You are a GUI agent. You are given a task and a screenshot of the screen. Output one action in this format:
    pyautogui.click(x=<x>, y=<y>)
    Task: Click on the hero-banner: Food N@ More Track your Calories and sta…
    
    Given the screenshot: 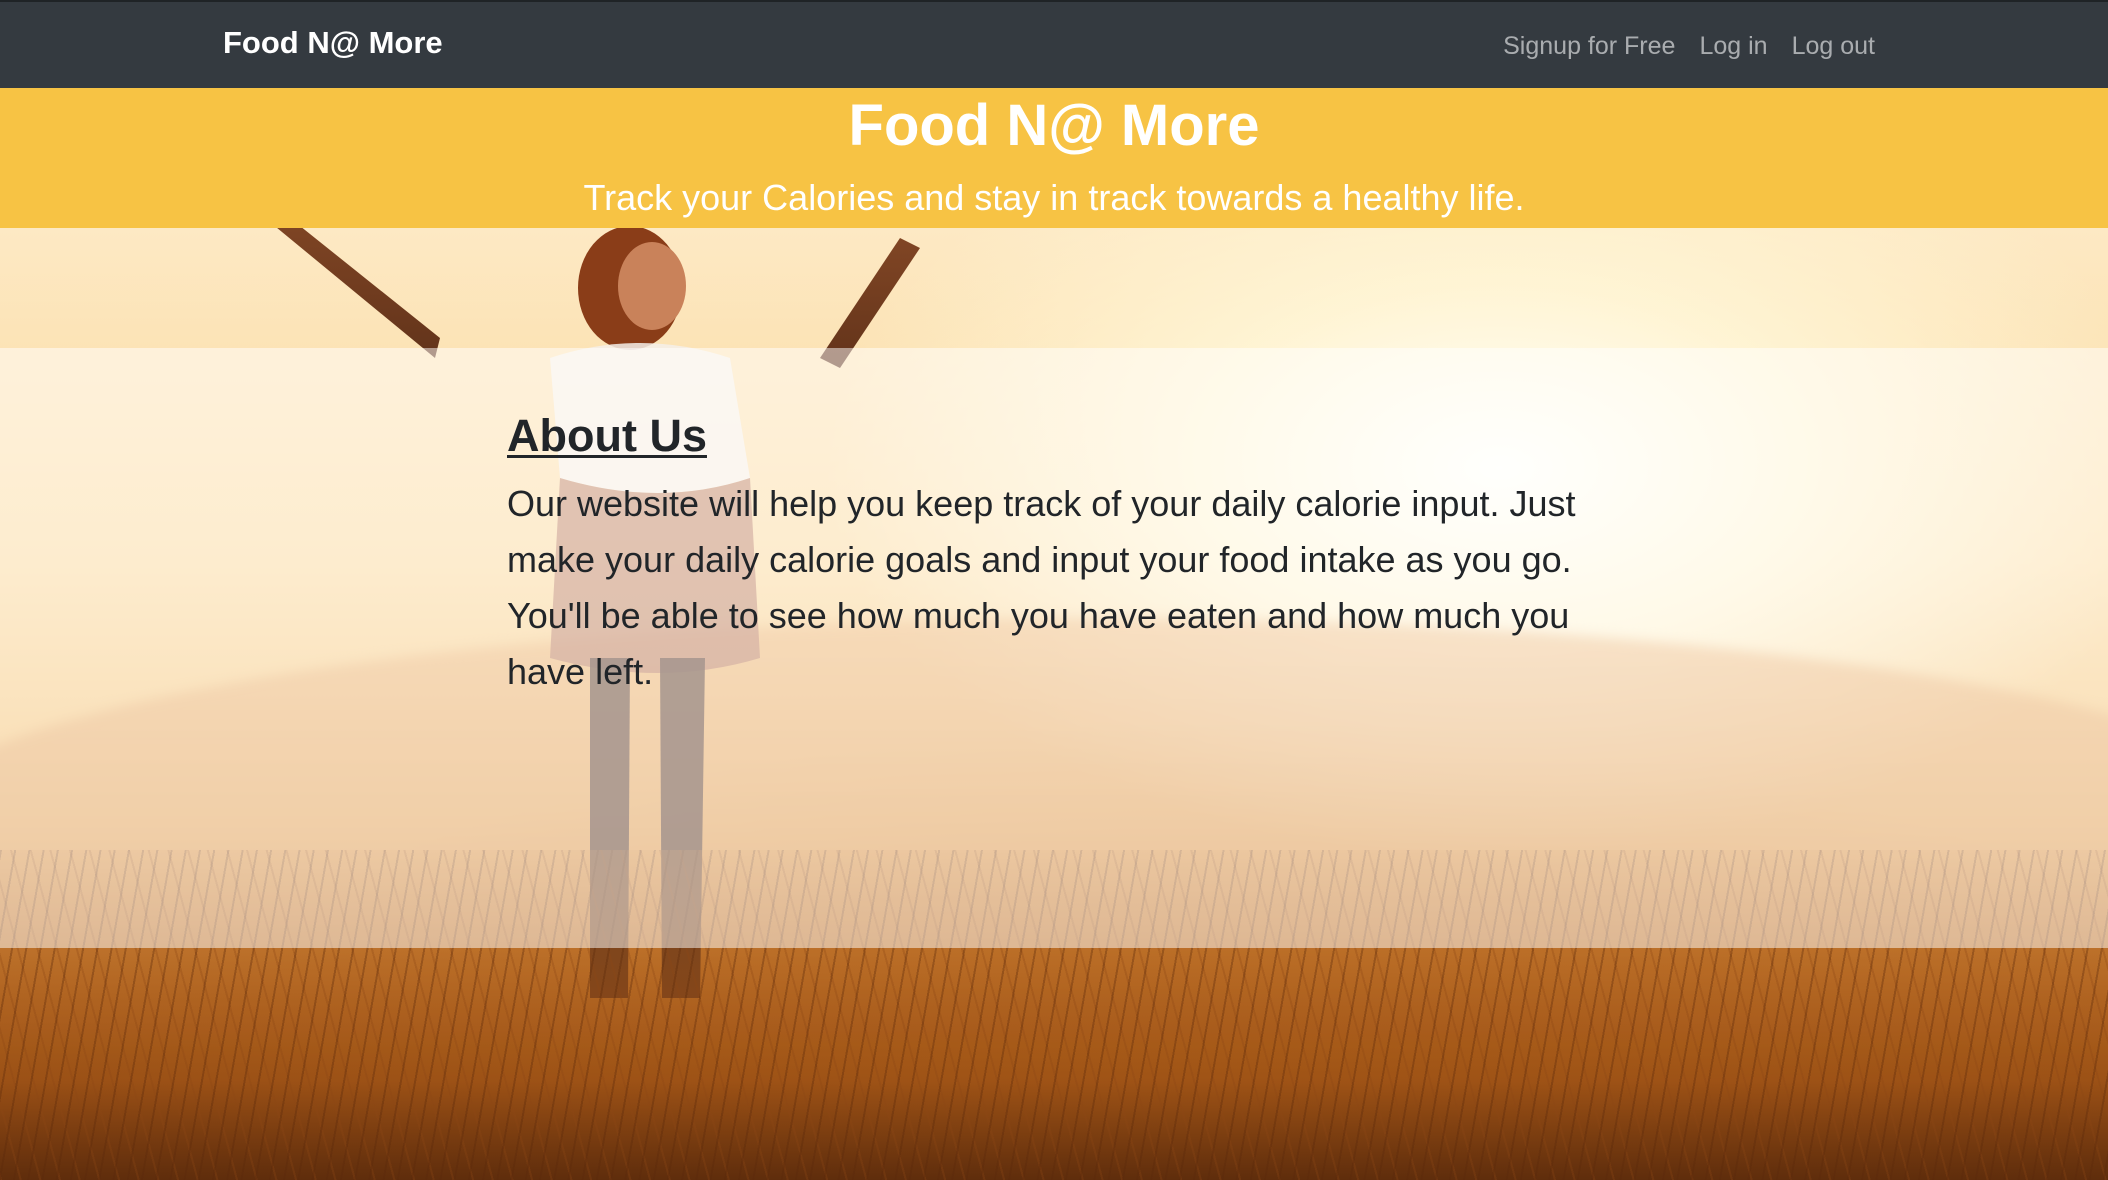 What is the action you would take?
    pyautogui.click(x=1054, y=158)
    